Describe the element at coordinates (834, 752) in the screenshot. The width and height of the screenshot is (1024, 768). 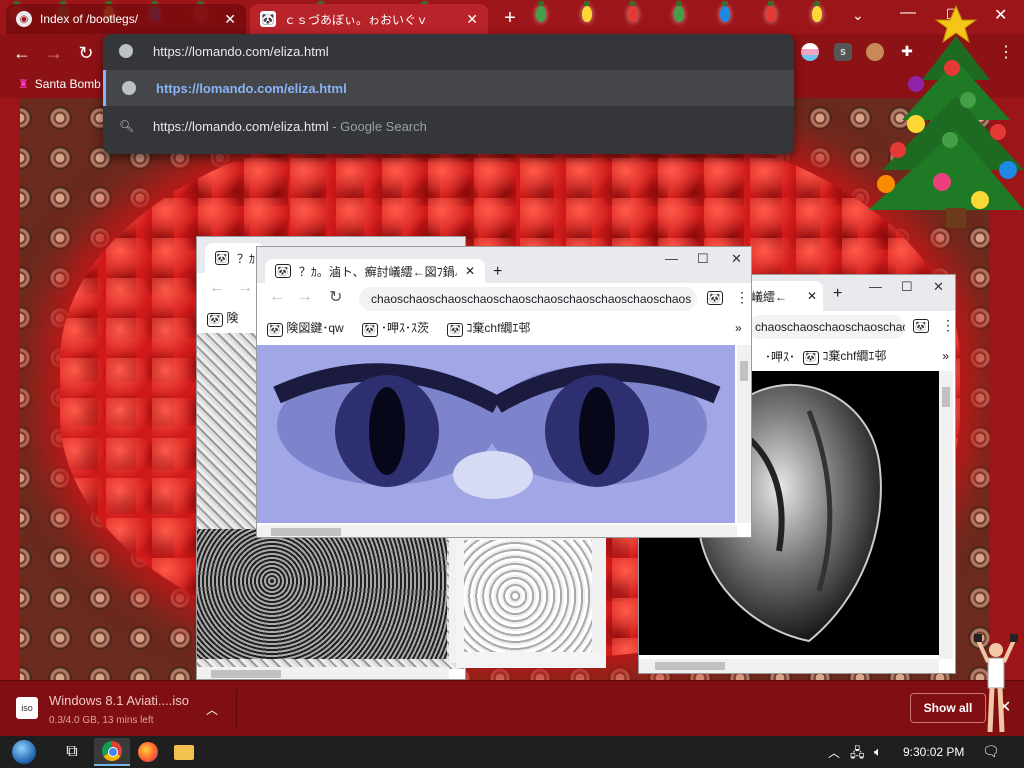
I see `show-hidden-icons-icon: ︿` at that location.